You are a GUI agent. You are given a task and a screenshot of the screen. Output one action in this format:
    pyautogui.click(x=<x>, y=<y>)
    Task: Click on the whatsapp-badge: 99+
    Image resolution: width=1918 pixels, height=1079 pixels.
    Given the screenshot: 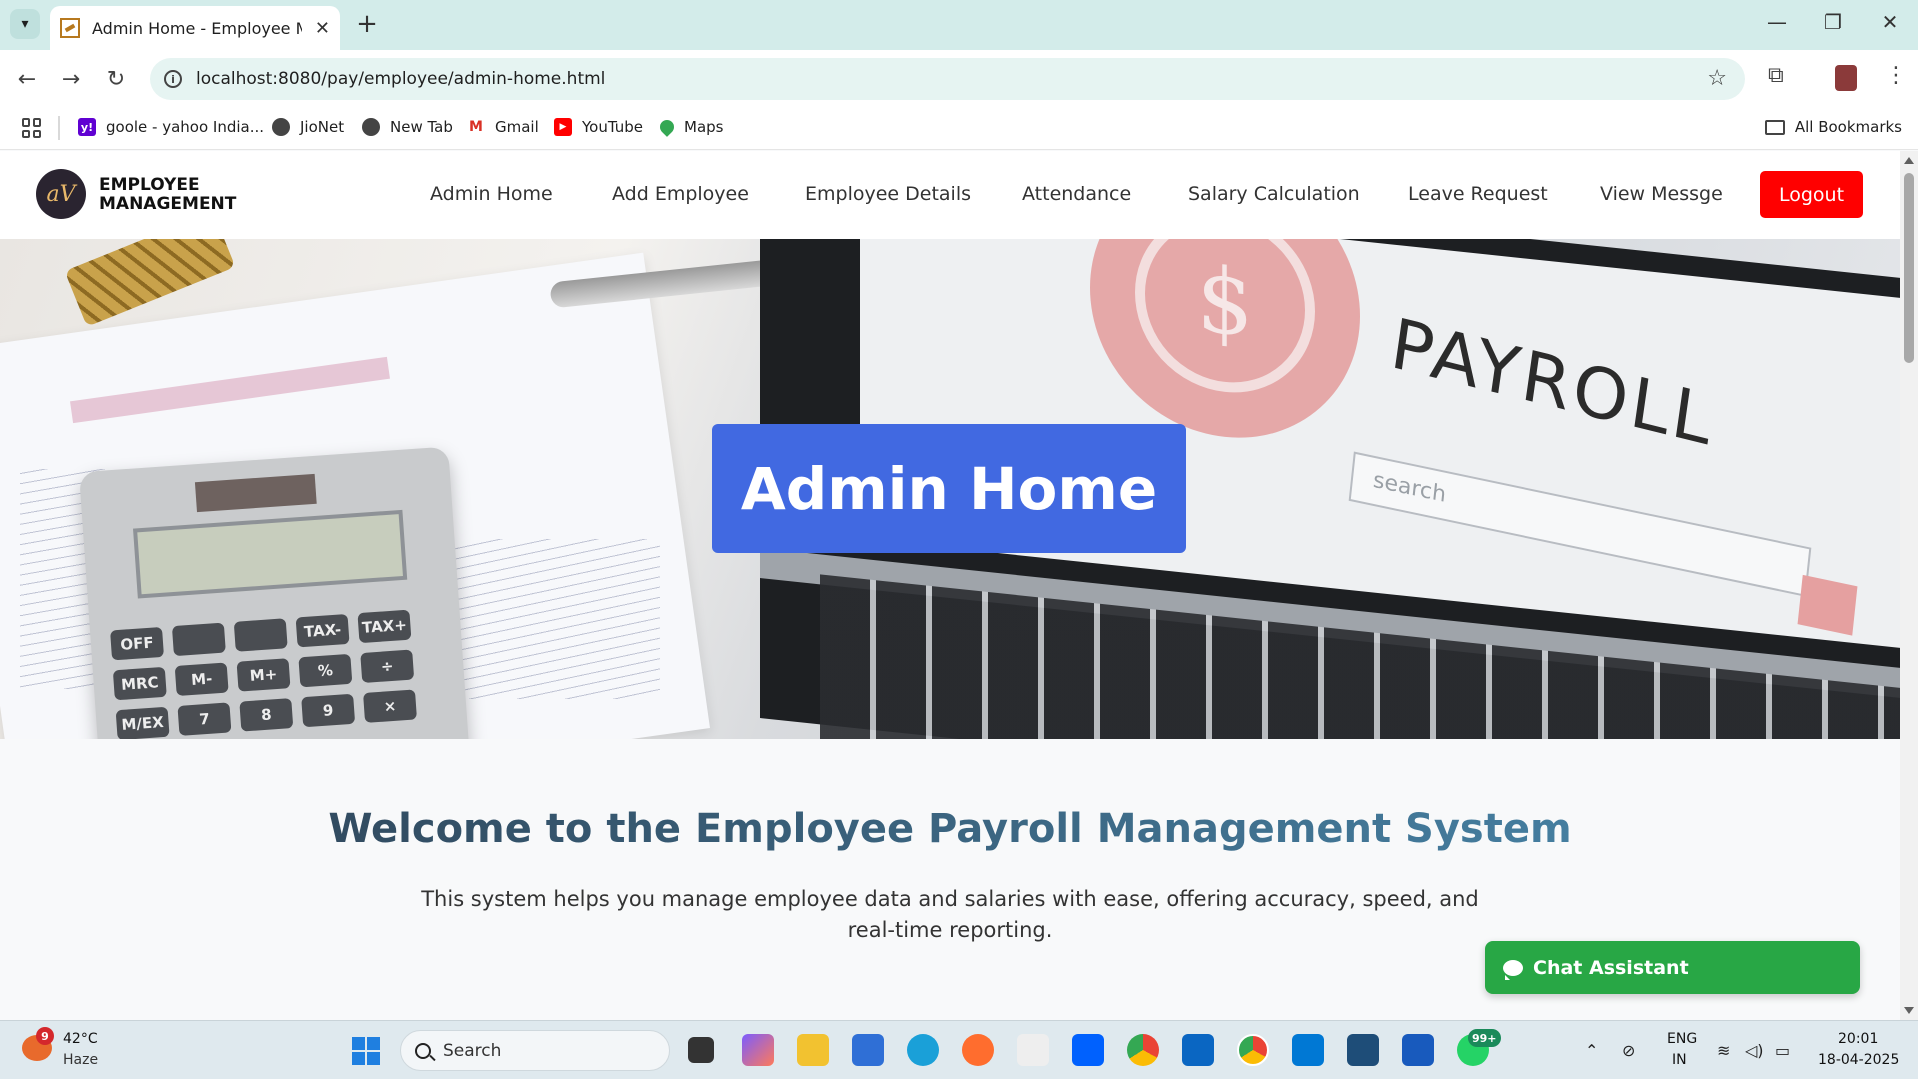 What is the action you would take?
    pyautogui.click(x=1484, y=1038)
    